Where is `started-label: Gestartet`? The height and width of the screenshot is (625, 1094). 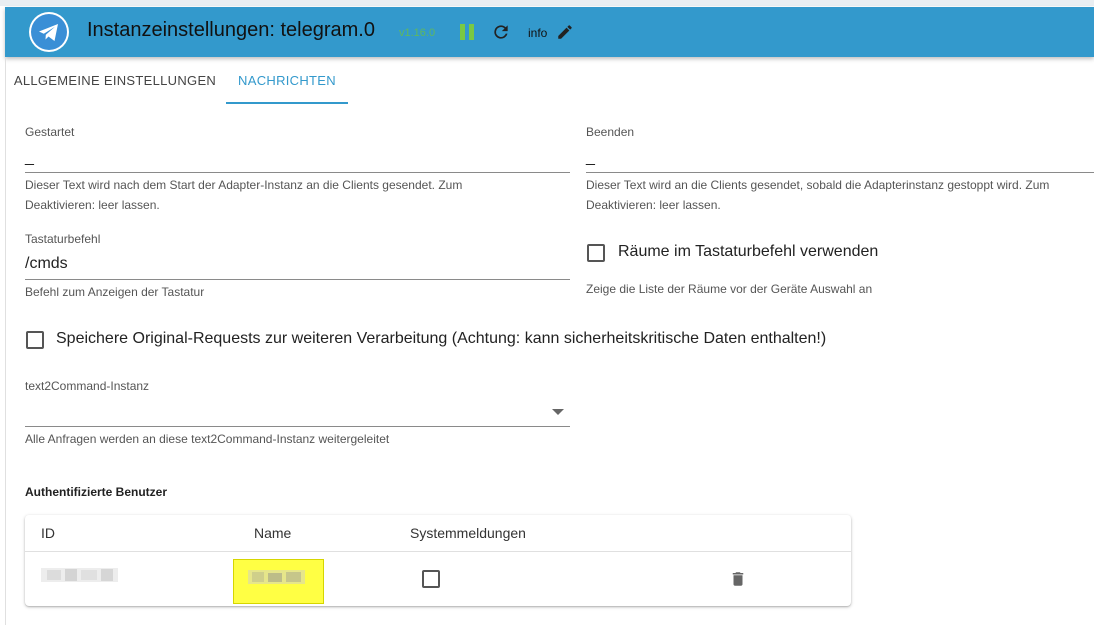
started-label: Gestartet is located at coordinates (50, 132).